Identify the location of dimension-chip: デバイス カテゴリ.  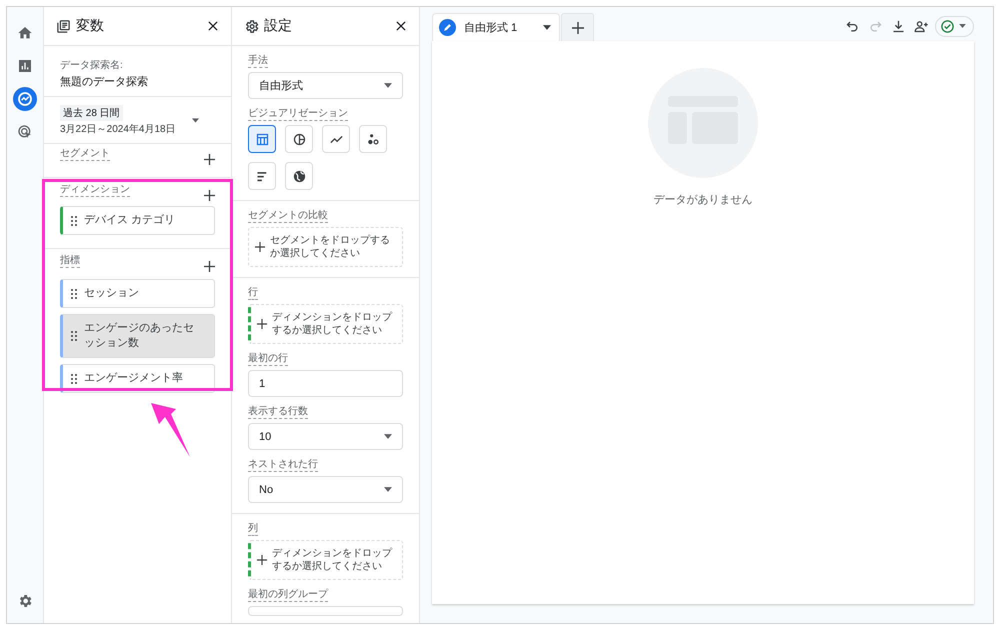
(137, 220).